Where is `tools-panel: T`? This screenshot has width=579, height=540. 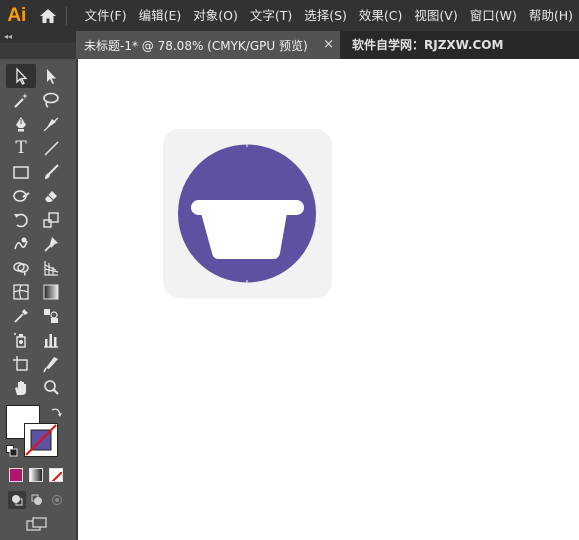 tools-panel: T is located at coordinates (38, 299).